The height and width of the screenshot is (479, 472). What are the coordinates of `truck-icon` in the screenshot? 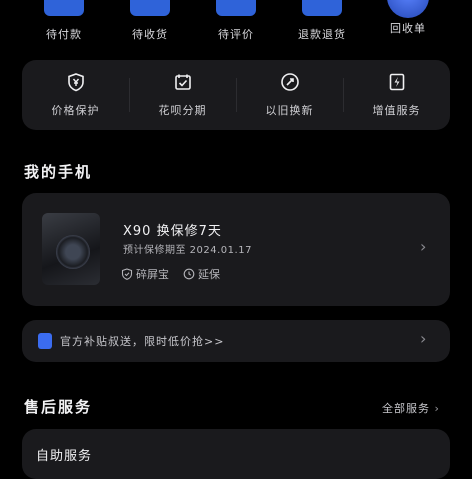 It's located at (150, 8).